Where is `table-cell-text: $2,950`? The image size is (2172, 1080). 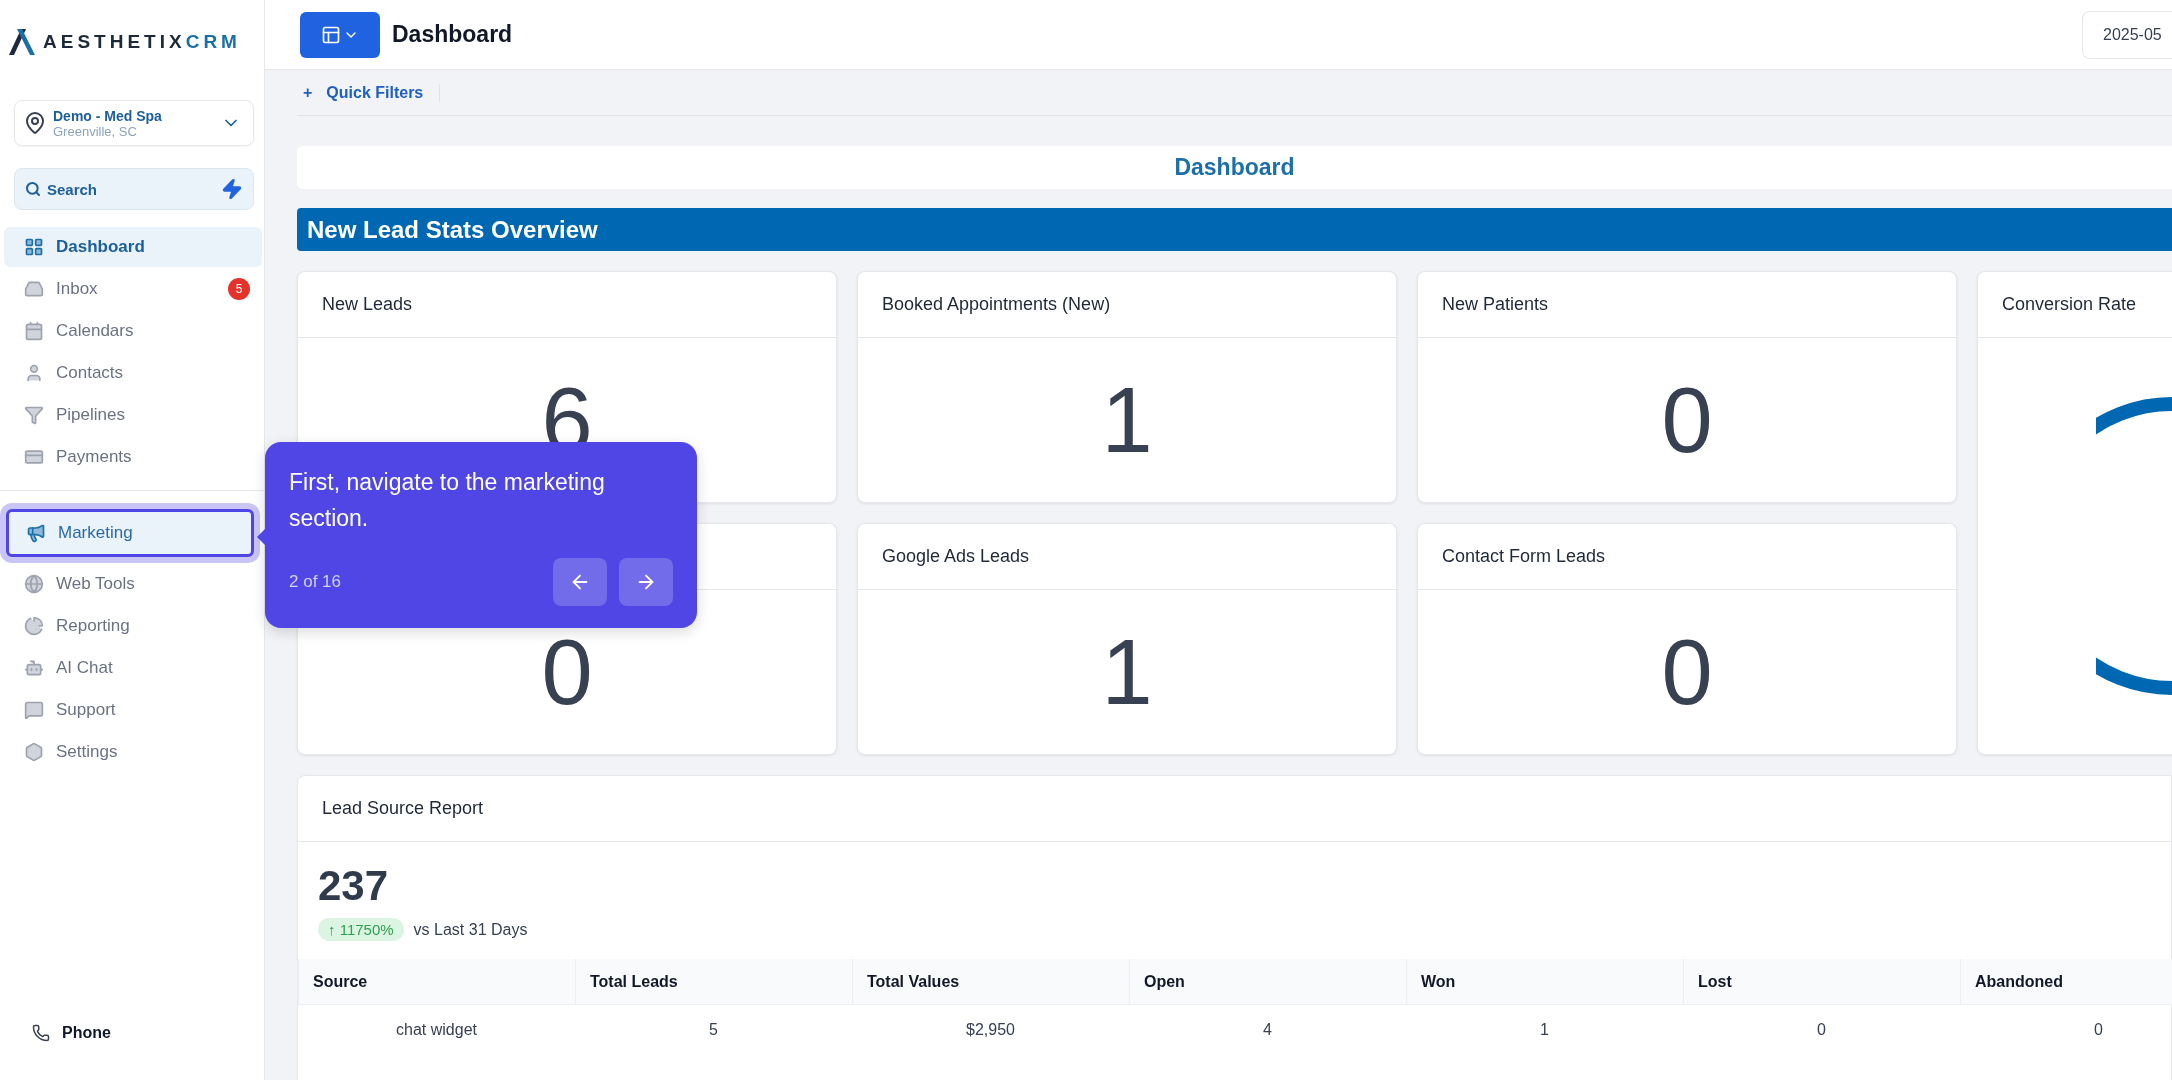
table-cell-text: $2,950 is located at coordinates (990, 1030).